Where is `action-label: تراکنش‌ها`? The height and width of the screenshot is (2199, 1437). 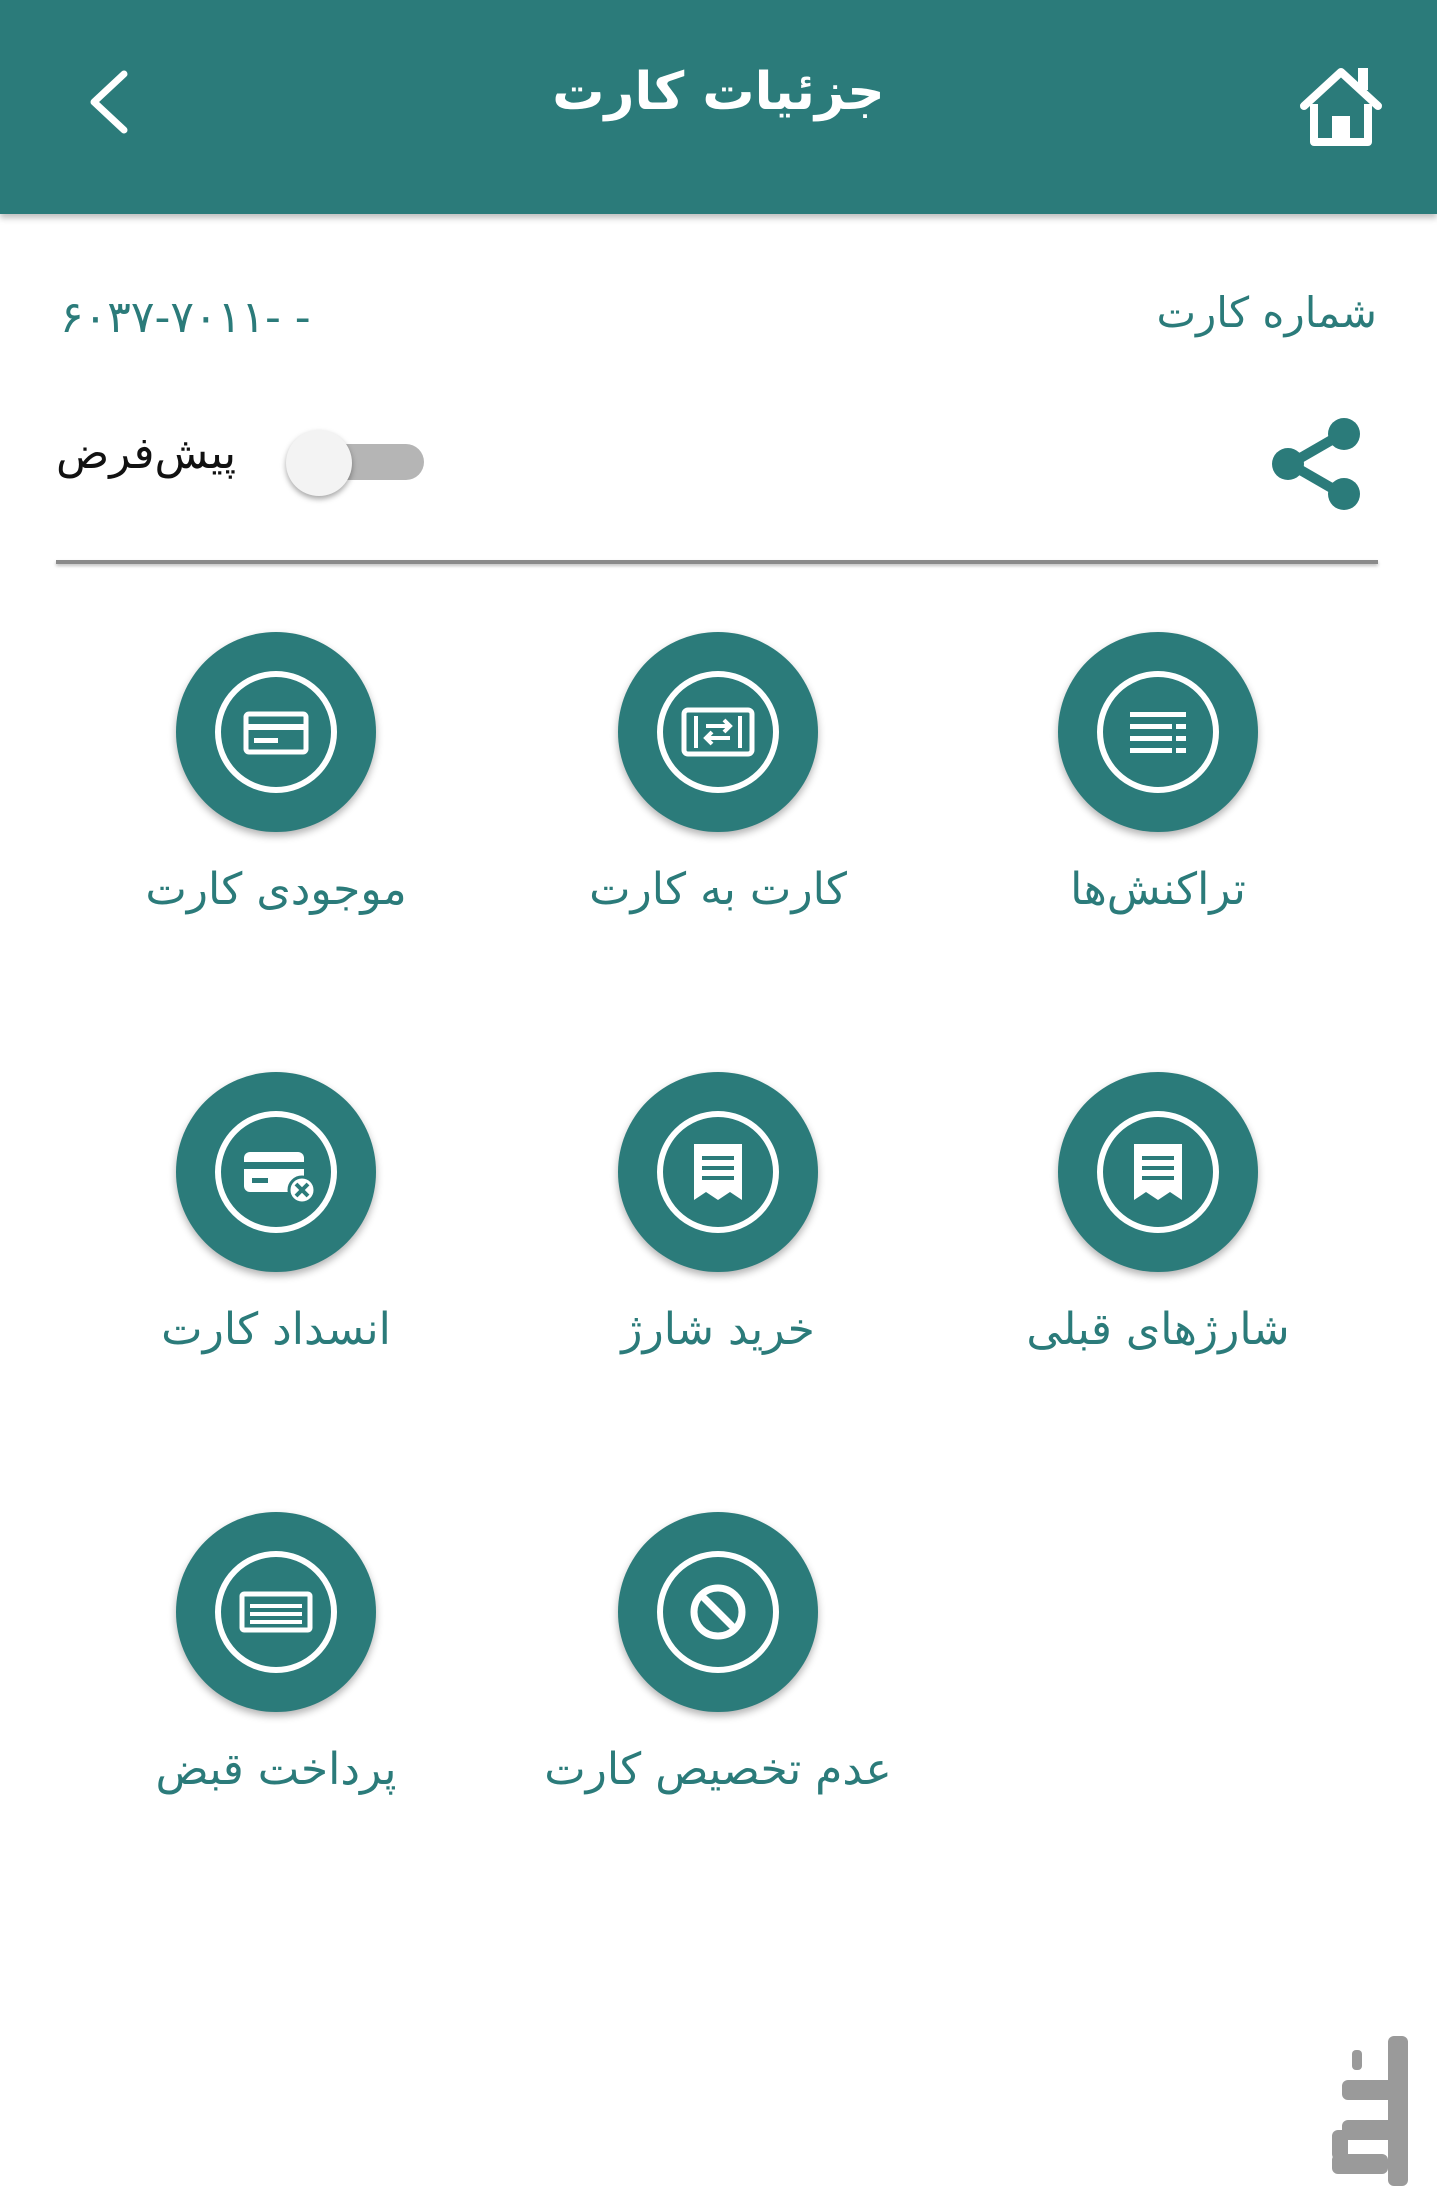
action-label: تراکنش‌ها is located at coordinates (1158, 889).